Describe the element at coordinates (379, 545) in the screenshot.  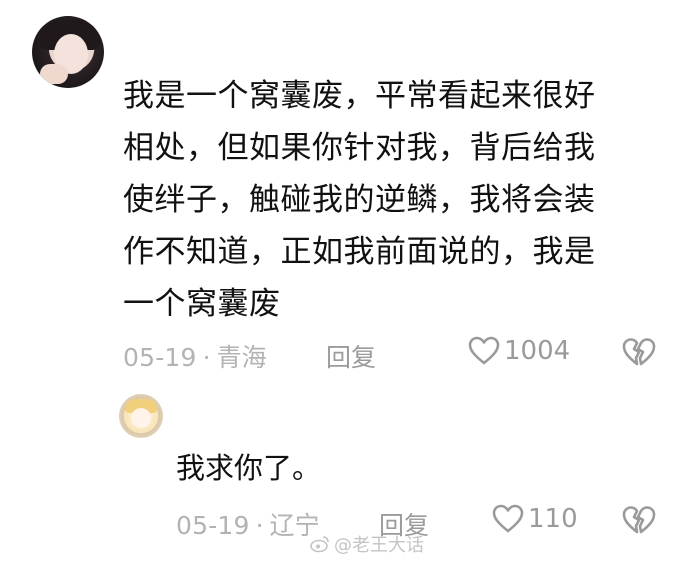
I see `watermark-text: @老王大话` at that location.